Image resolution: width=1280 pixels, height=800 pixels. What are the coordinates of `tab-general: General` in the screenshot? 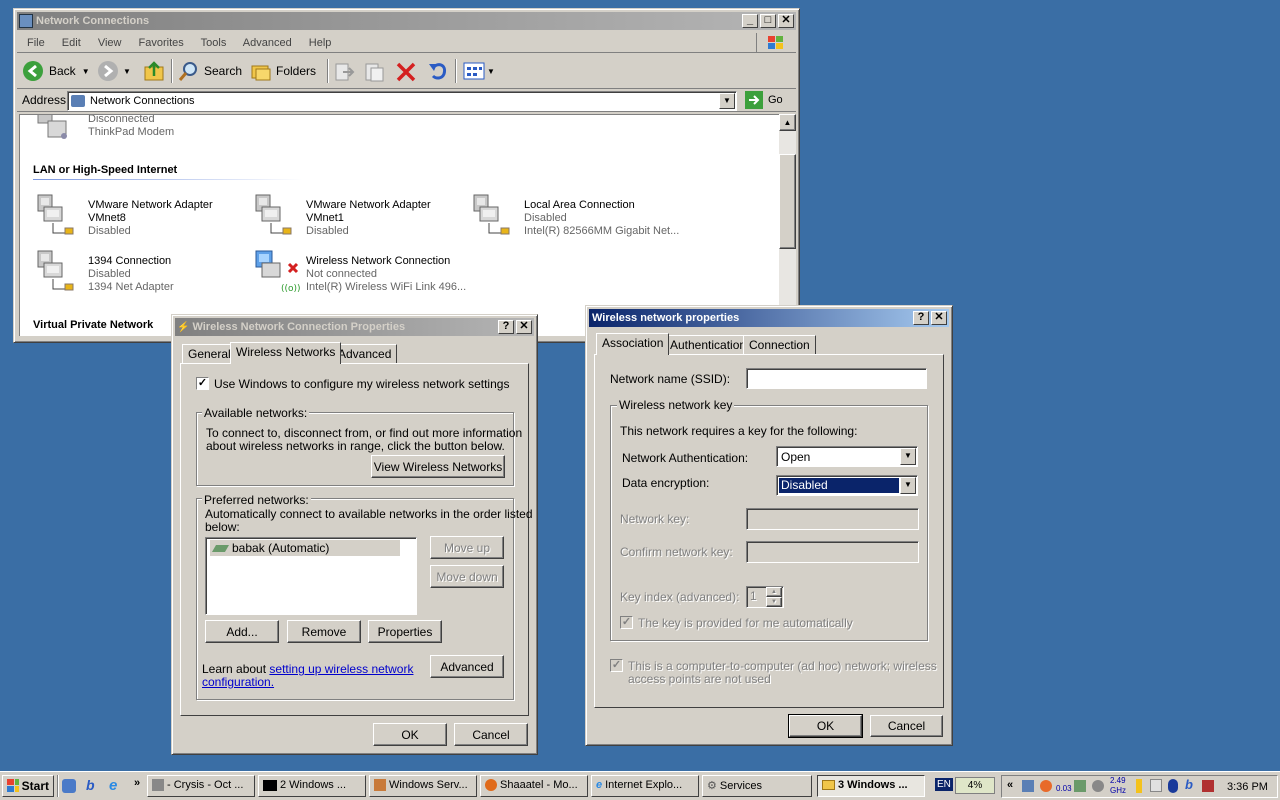 It's located at (209, 354).